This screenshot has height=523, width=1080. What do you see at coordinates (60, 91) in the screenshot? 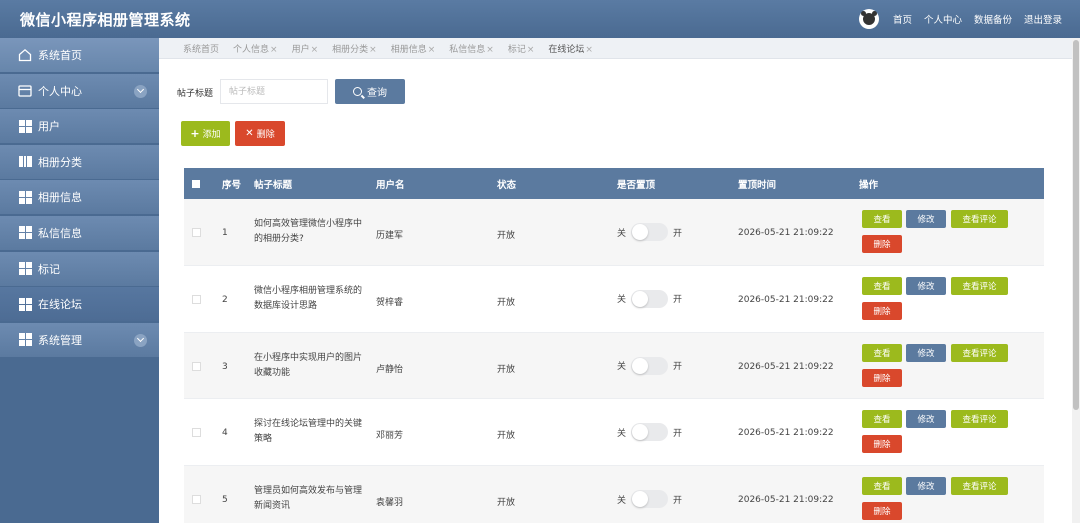
I see `sidebar-item-label: 个人中心` at bounding box center [60, 91].